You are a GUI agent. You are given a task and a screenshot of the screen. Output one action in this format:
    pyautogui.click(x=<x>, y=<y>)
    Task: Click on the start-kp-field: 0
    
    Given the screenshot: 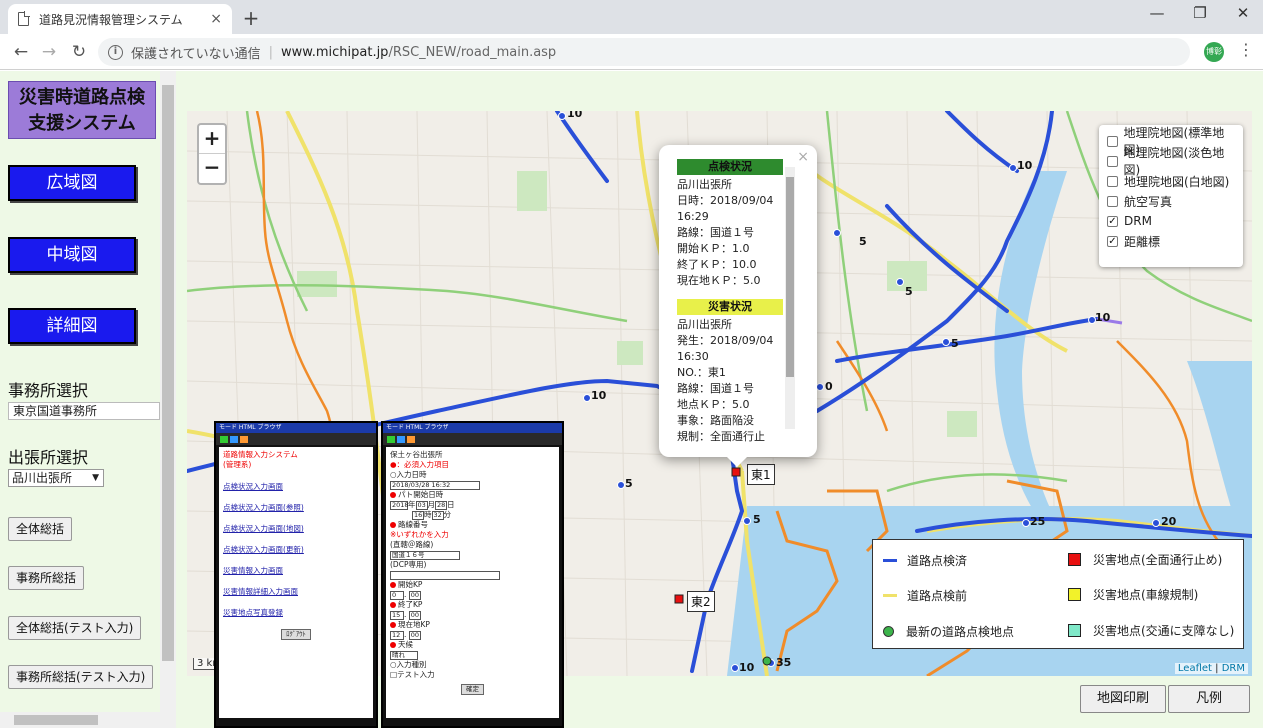 What is the action you would take?
    pyautogui.click(x=397, y=595)
    